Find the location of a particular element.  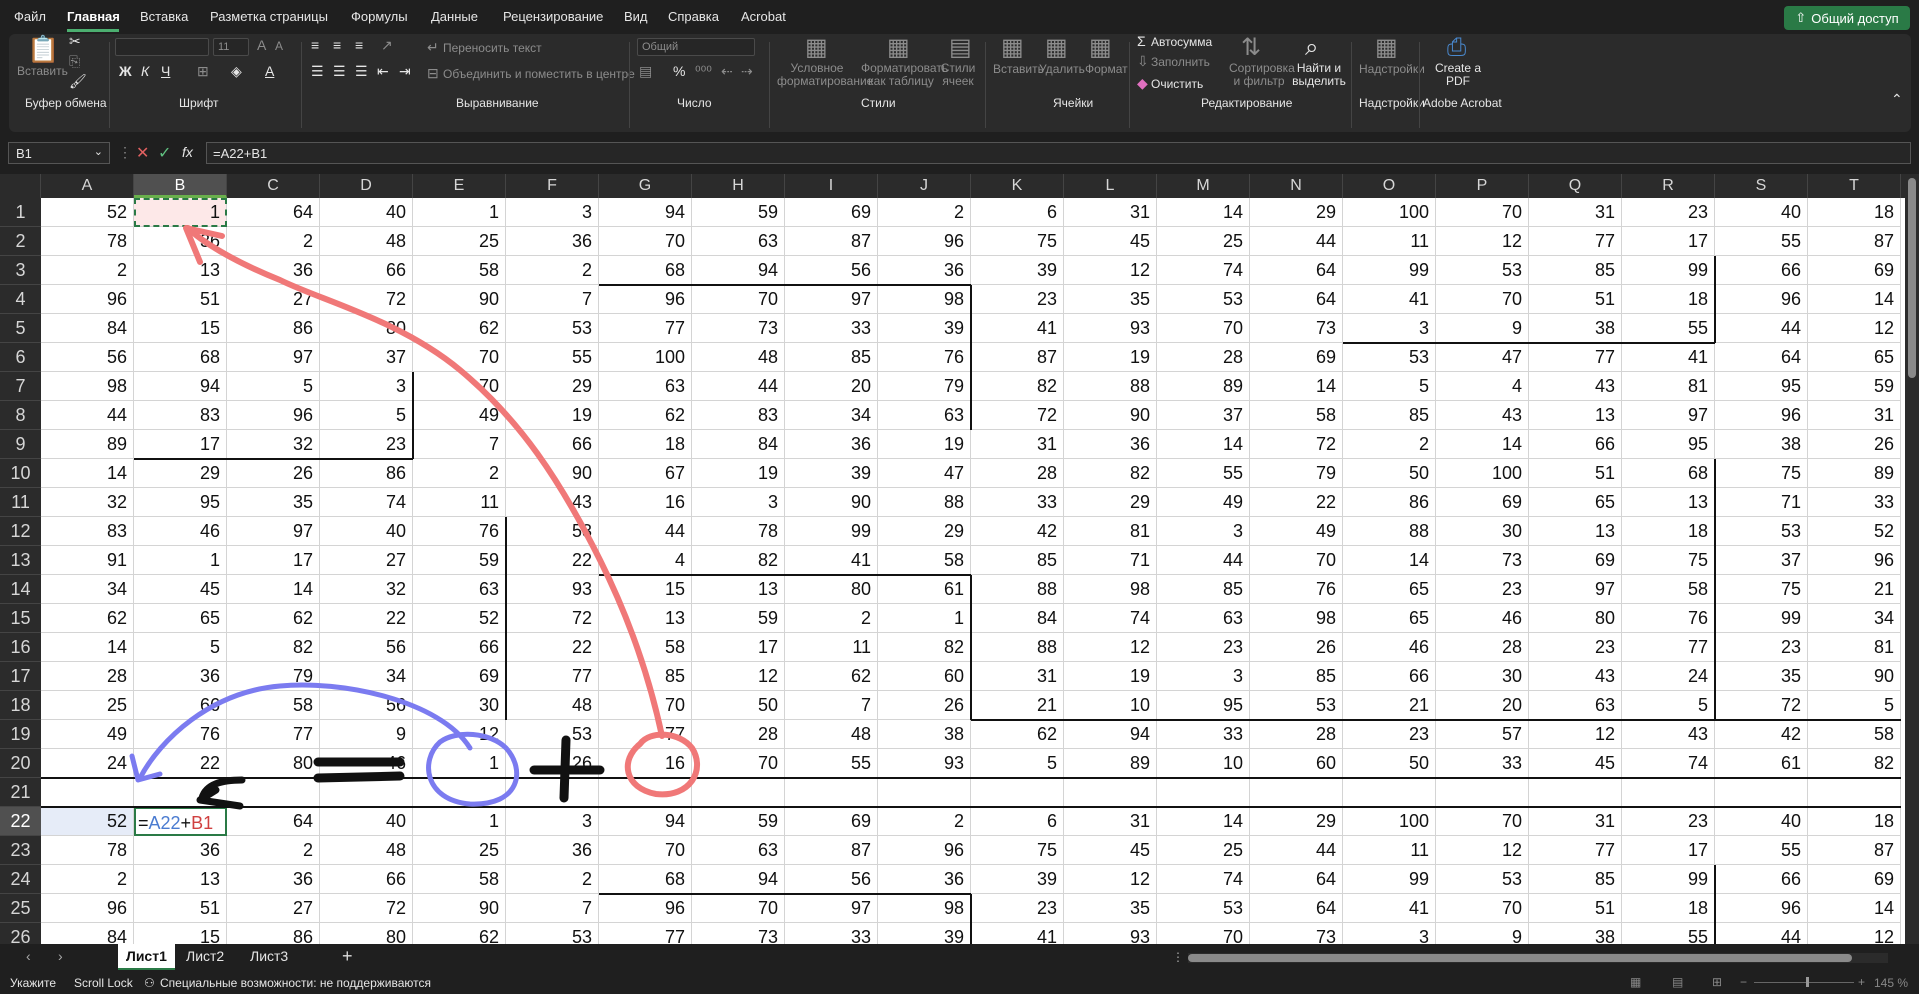

insert-cells-icon: ▦ is located at coordinates (1012, 48).